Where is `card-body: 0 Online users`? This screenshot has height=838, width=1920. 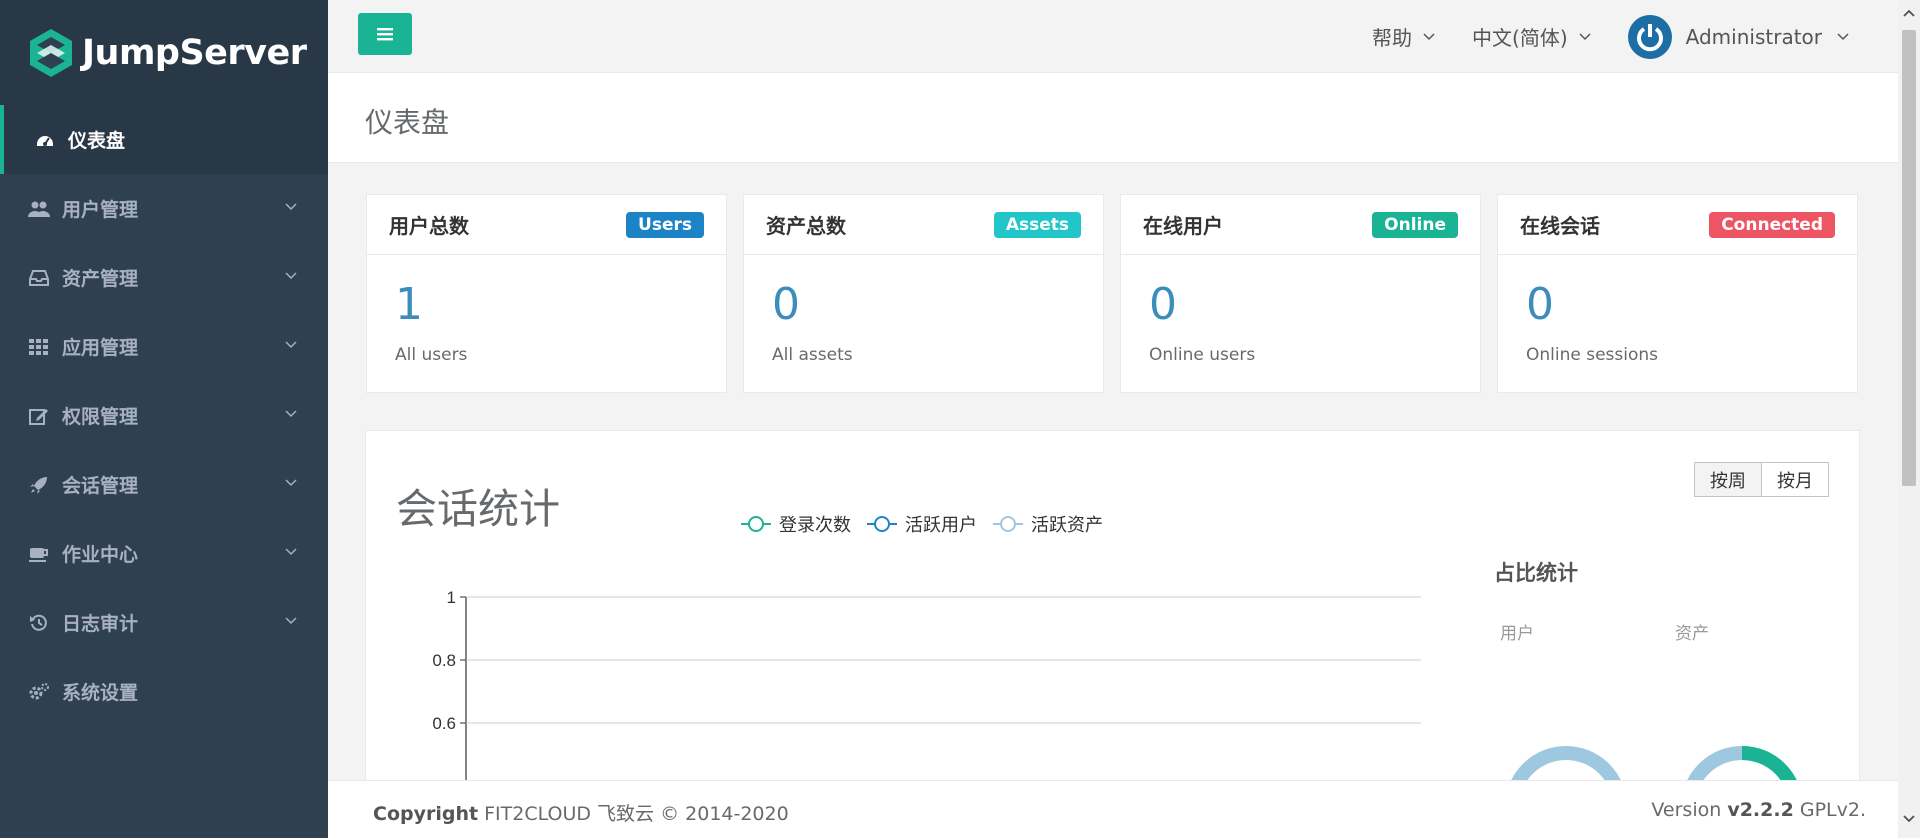
card-body: 0 Online users is located at coordinates (1300, 324).